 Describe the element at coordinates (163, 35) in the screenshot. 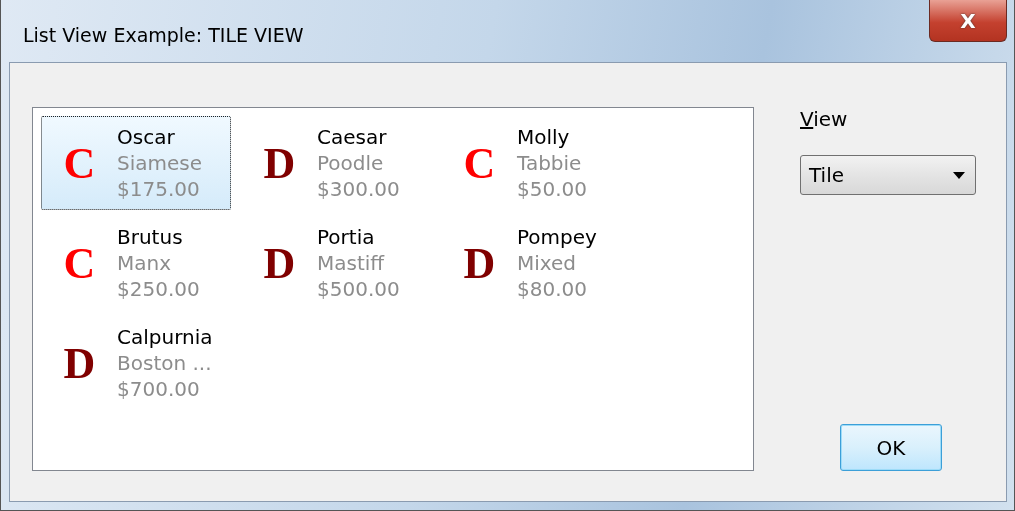

I see `window-title: List View Example: TILE VIEW` at that location.